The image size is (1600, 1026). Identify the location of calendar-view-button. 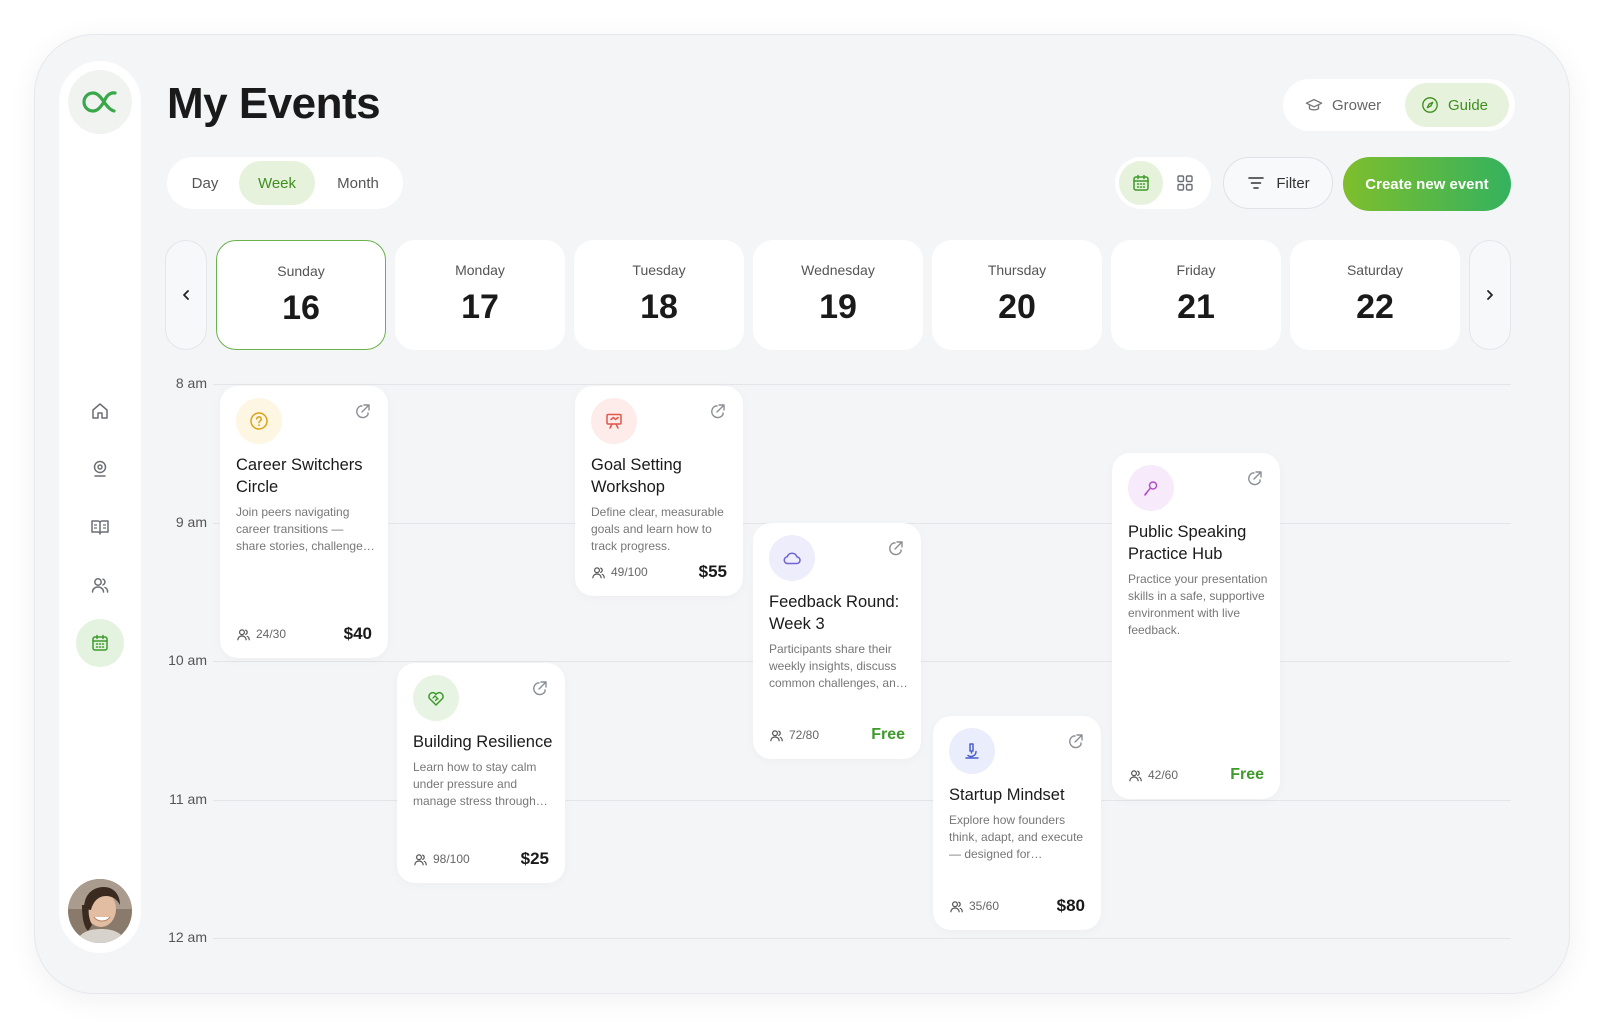
(1141, 183).